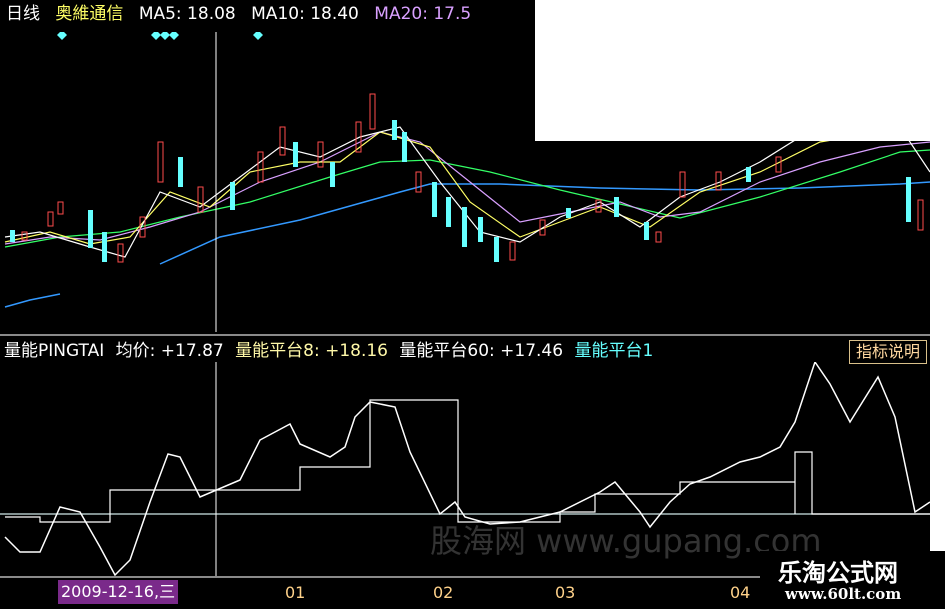  What do you see at coordinates (443, 592) in the screenshot?
I see `date-tick: 02` at bounding box center [443, 592].